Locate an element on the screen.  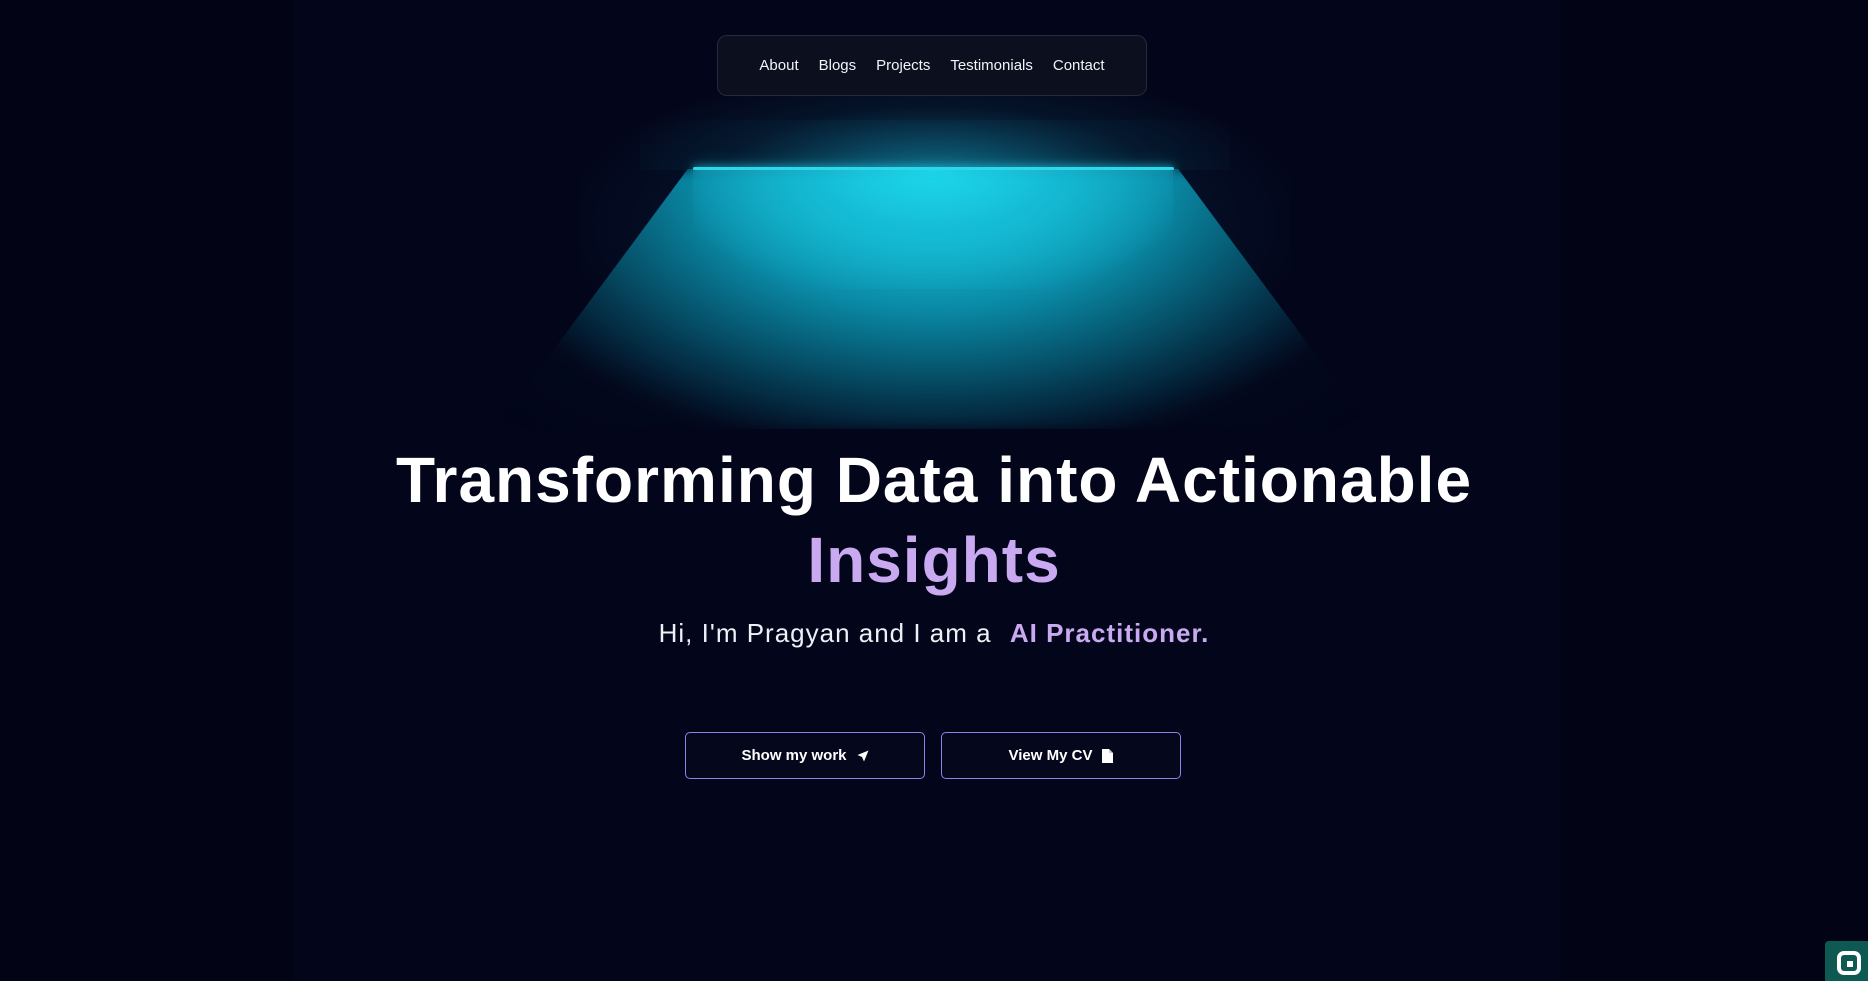
hero-subtitle-text: Hi, I'm Pragyan and I am a is located at coordinates (825, 633).